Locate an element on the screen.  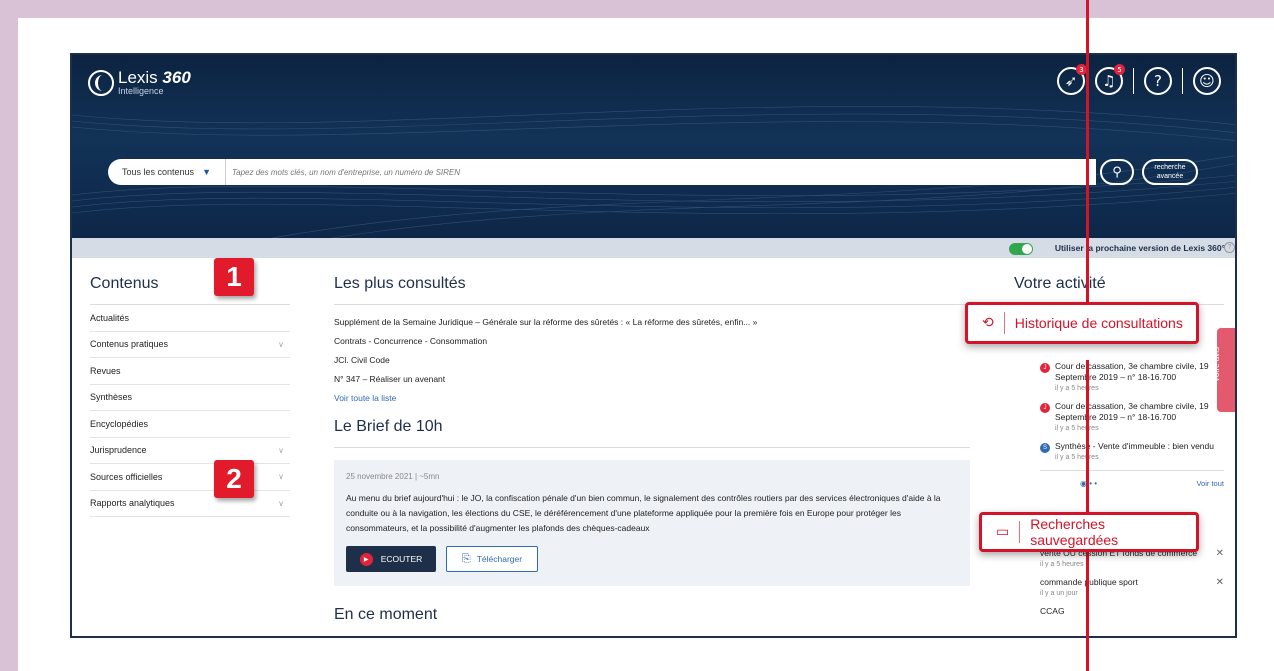
sidebar-item-sources-officielles: Sources officielles ∨ is located at coordinates (190, 477).